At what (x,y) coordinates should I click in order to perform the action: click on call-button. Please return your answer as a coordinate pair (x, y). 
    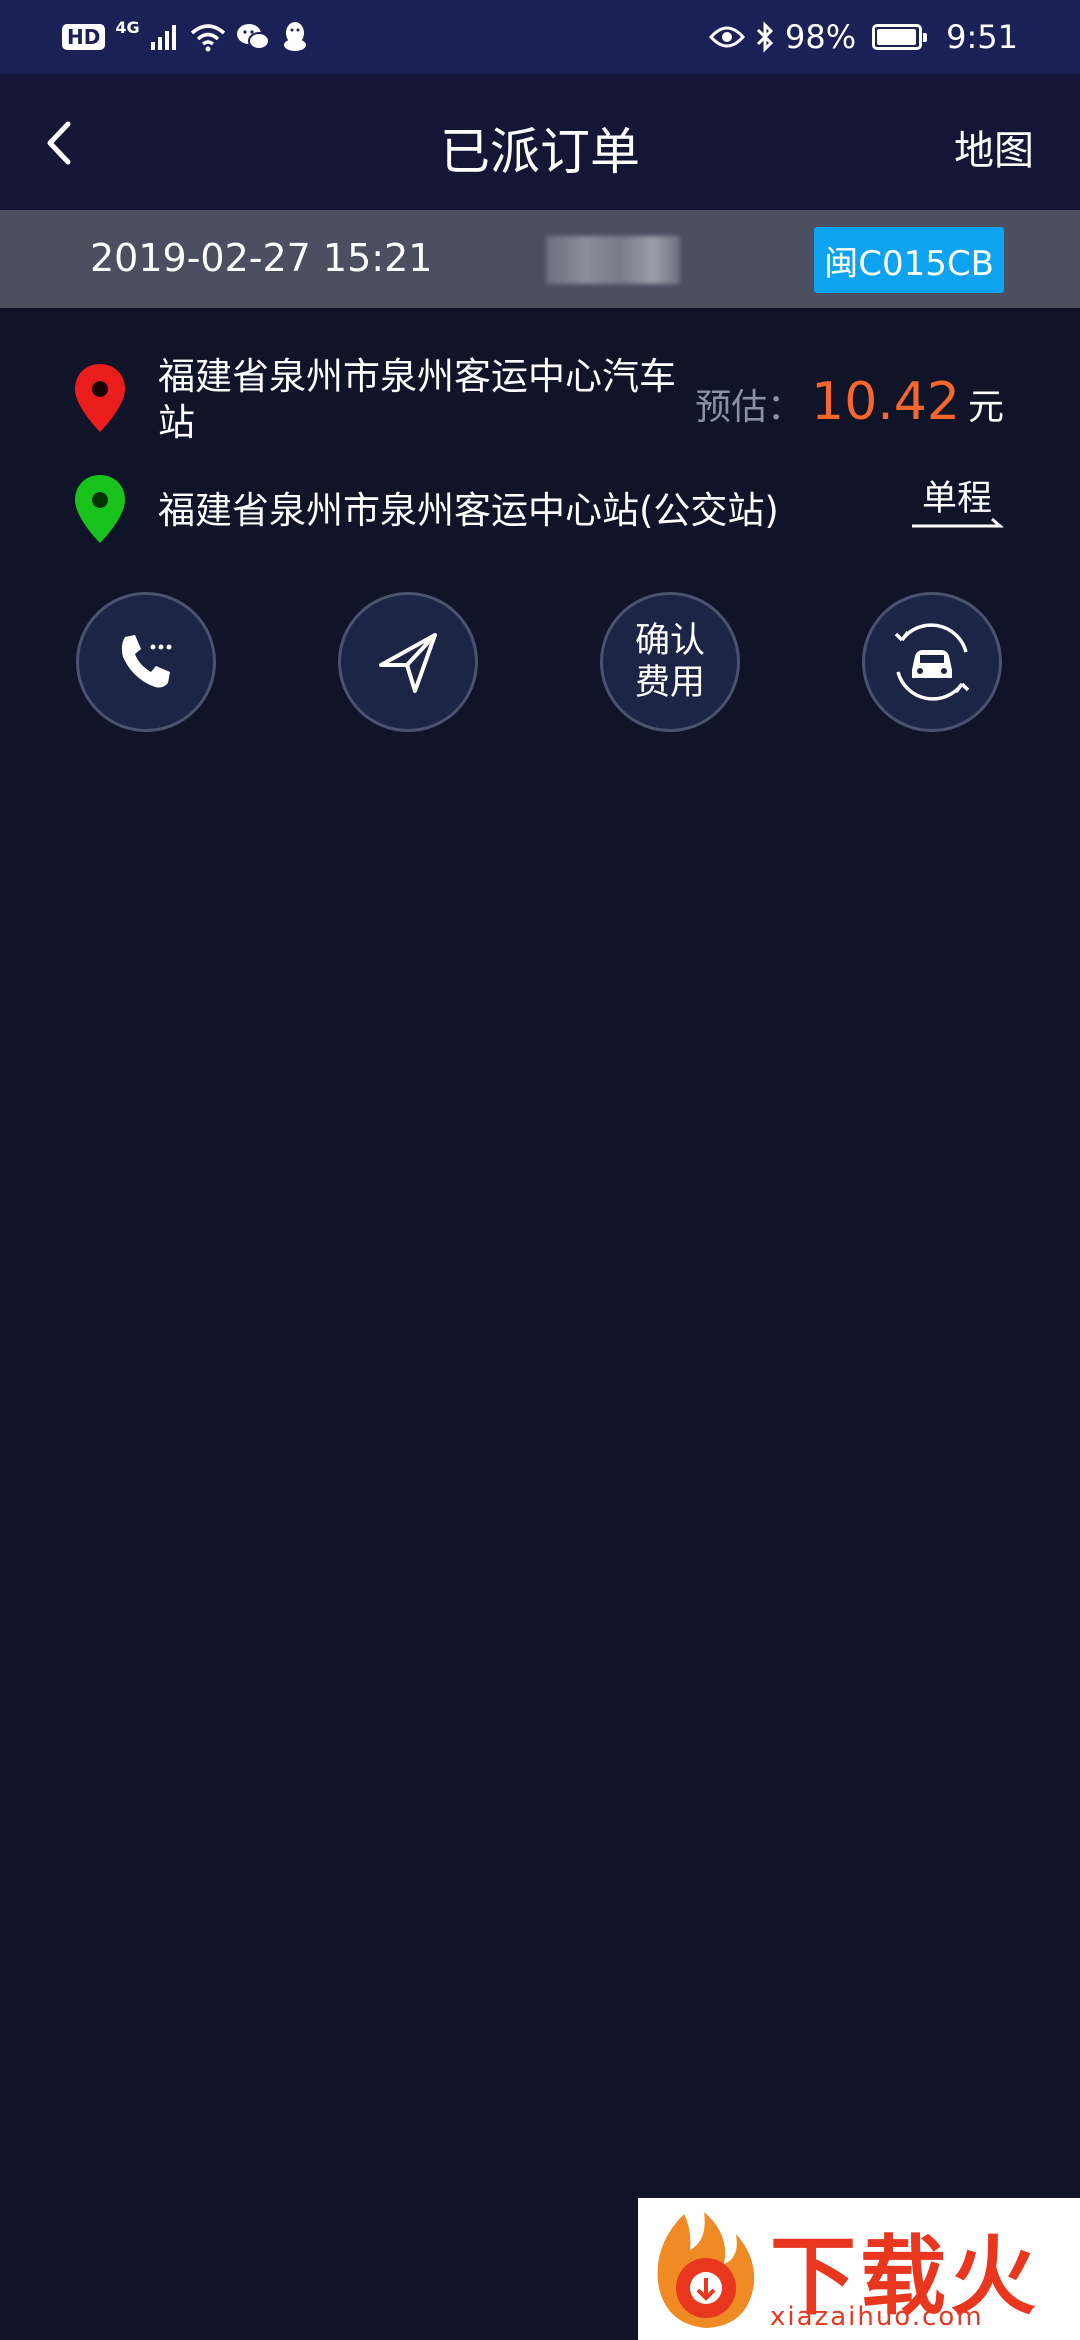
    Looking at the image, I should click on (146, 662).